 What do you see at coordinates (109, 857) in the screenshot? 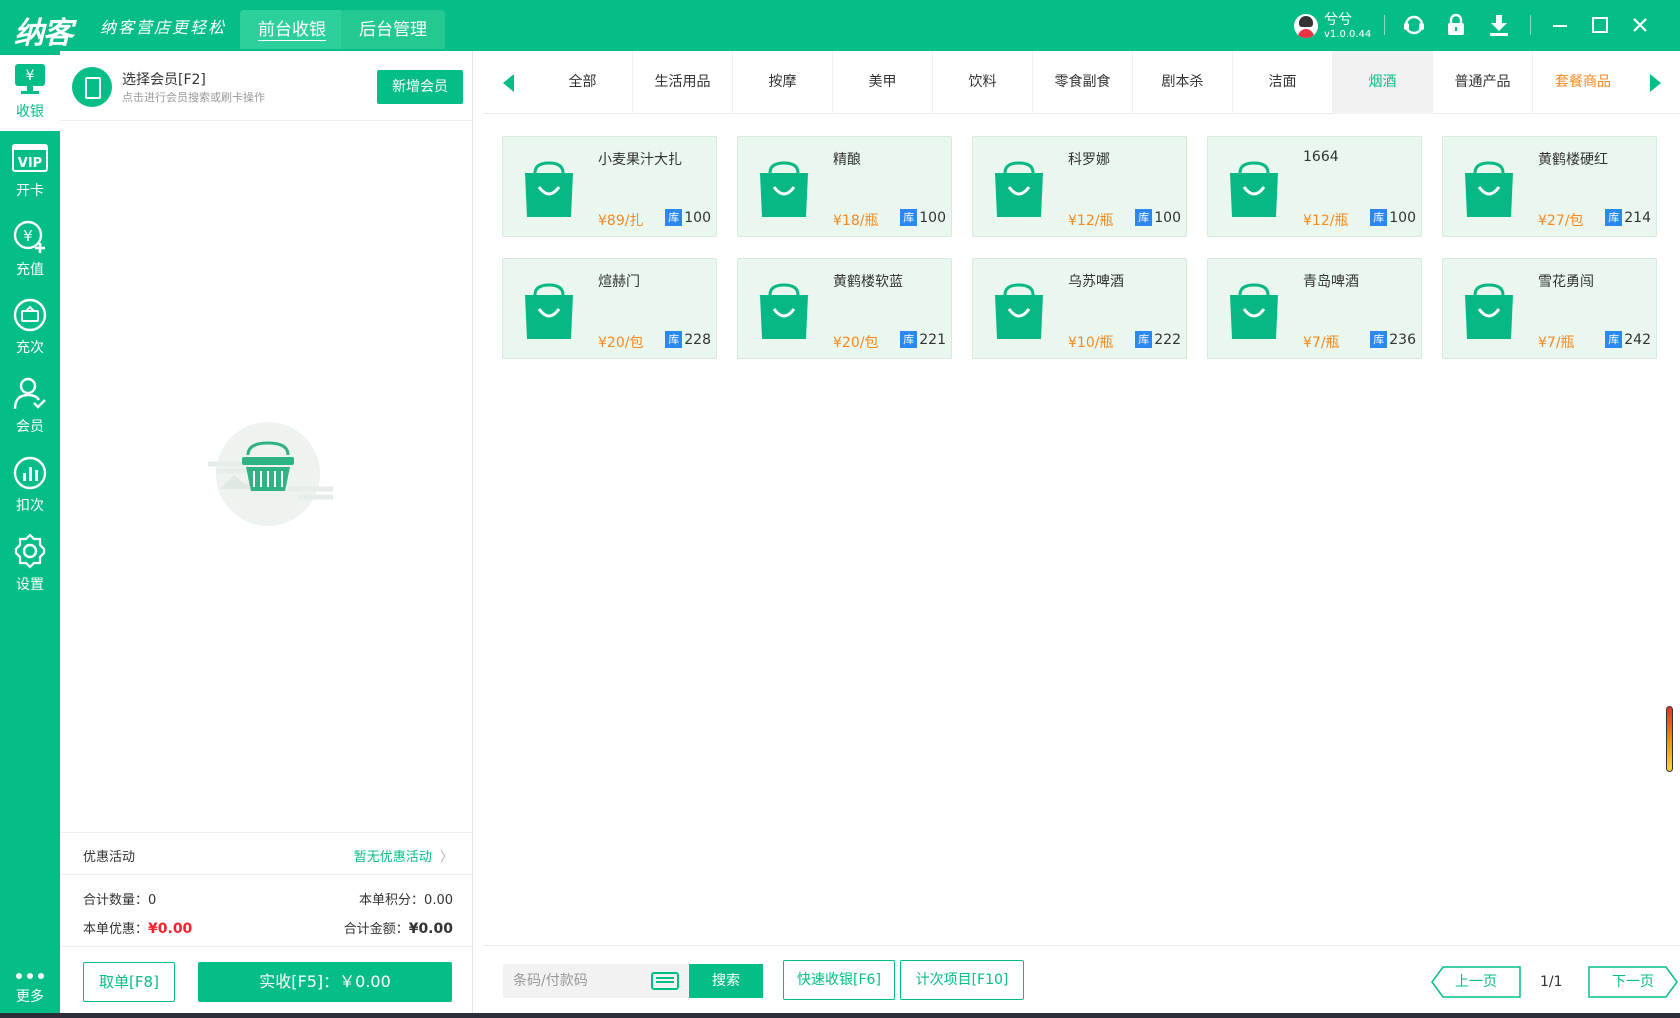
I see `promotion-label: 优惠活动` at bounding box center [109, 857].